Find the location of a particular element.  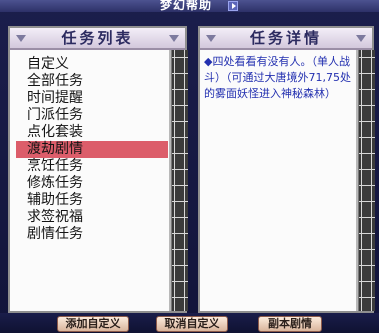

task-list-title: 任务列表 is located at coordinates (97, 38).